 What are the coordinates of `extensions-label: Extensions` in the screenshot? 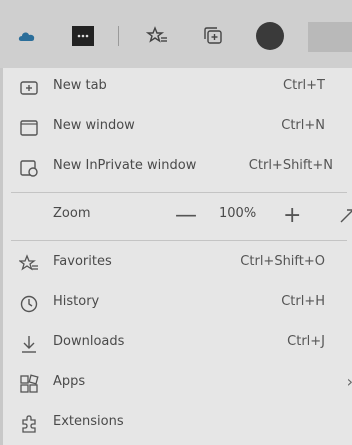 It's located at (88, 421).